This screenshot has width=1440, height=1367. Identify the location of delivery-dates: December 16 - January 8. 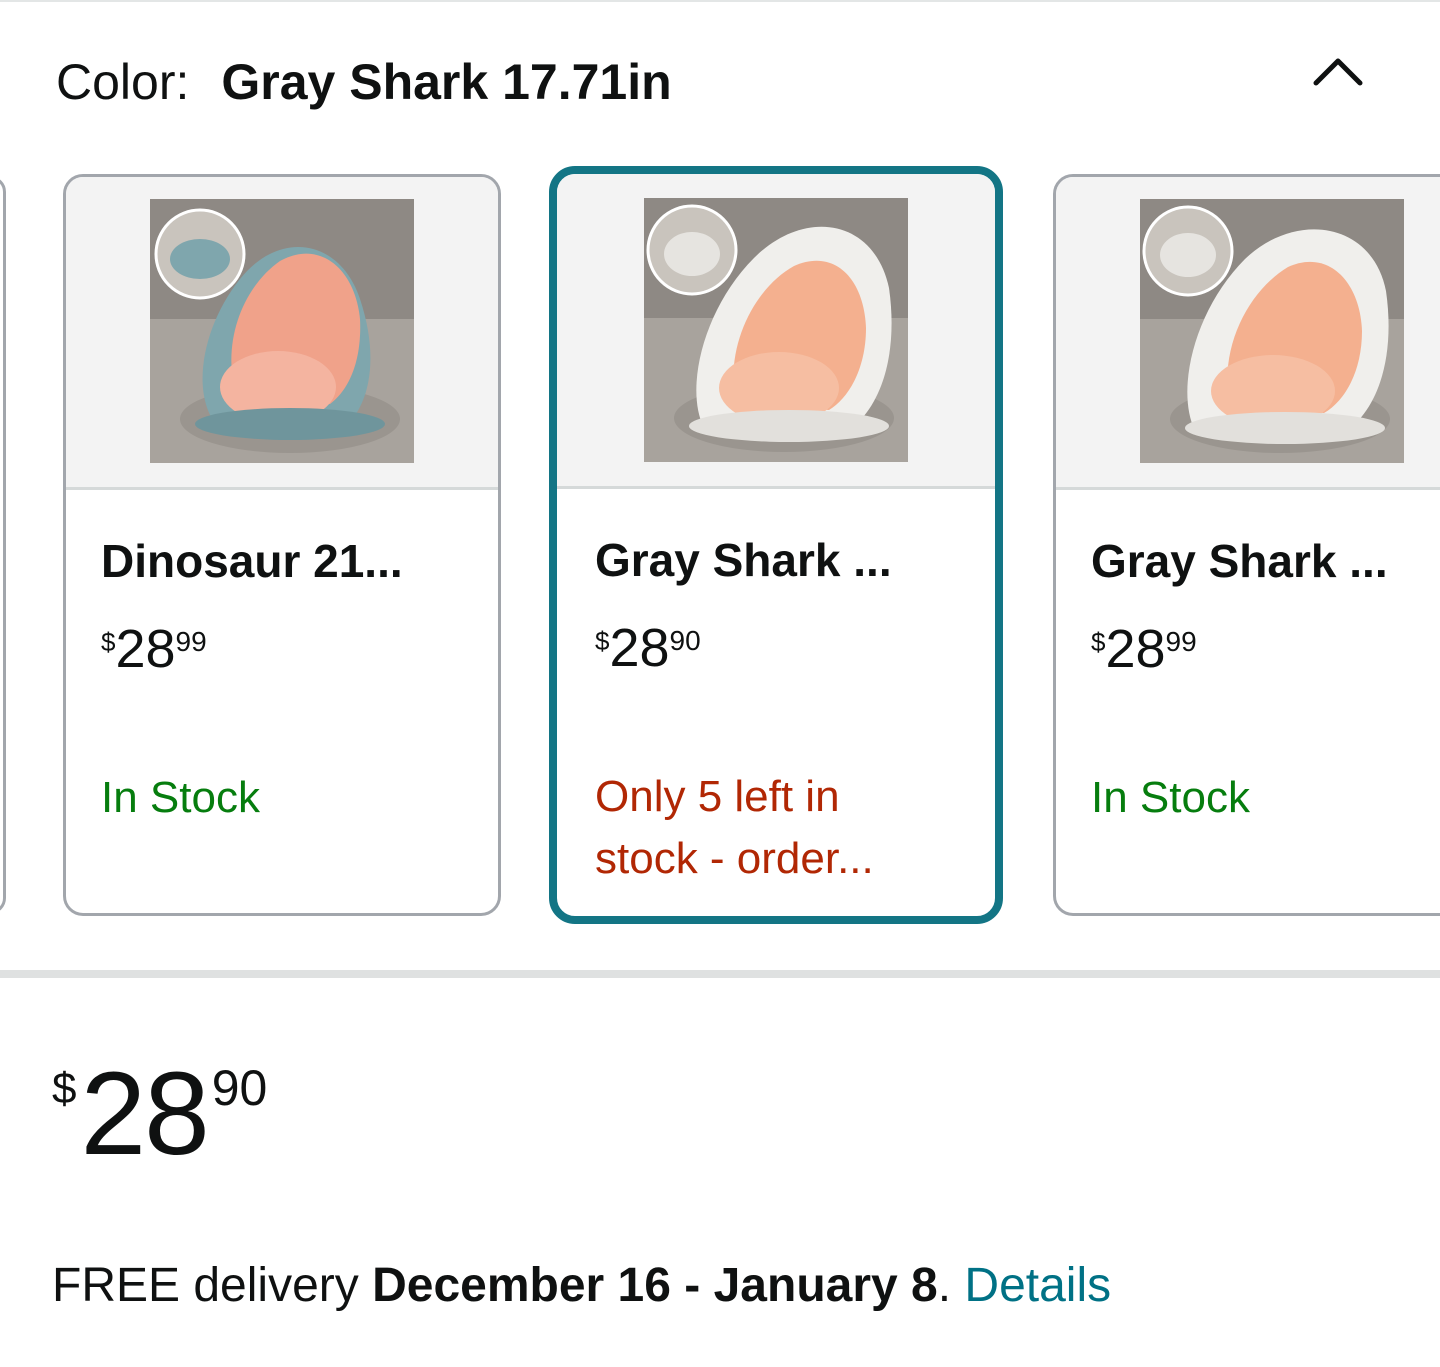
(655, 1285).